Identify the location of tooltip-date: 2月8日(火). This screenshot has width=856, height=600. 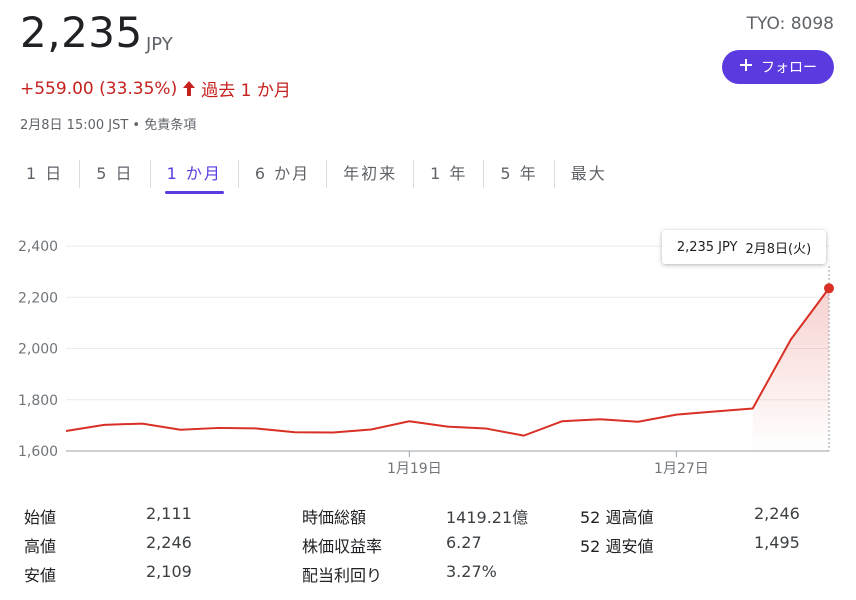
(778, 249).